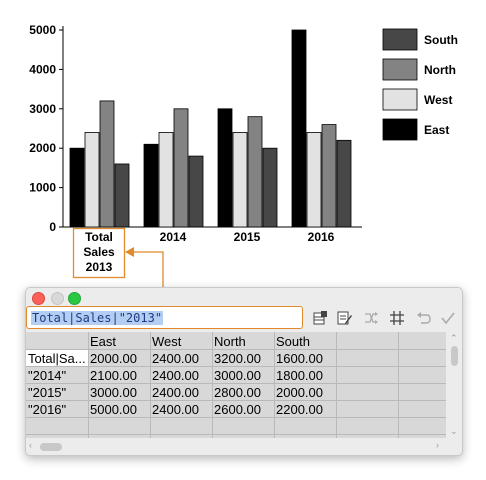 This screenshot has width=486, height=480. Describe the element at coordinates (208, 252) in the screenshot. I see `x-axis-labels: Total Sales 2013 2014 2015 2016` at that location.